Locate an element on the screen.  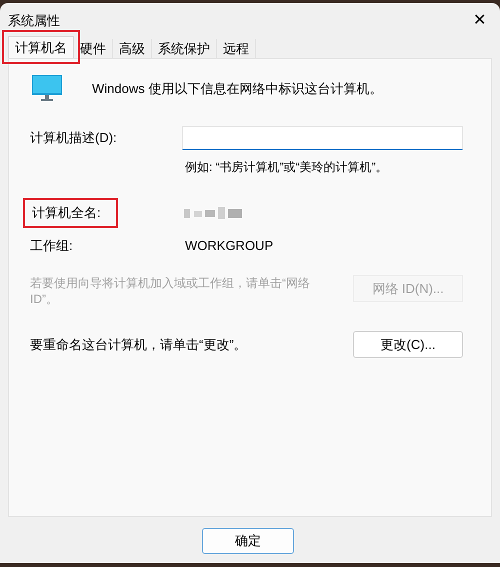
description-field is located at coordinates (322, 138).